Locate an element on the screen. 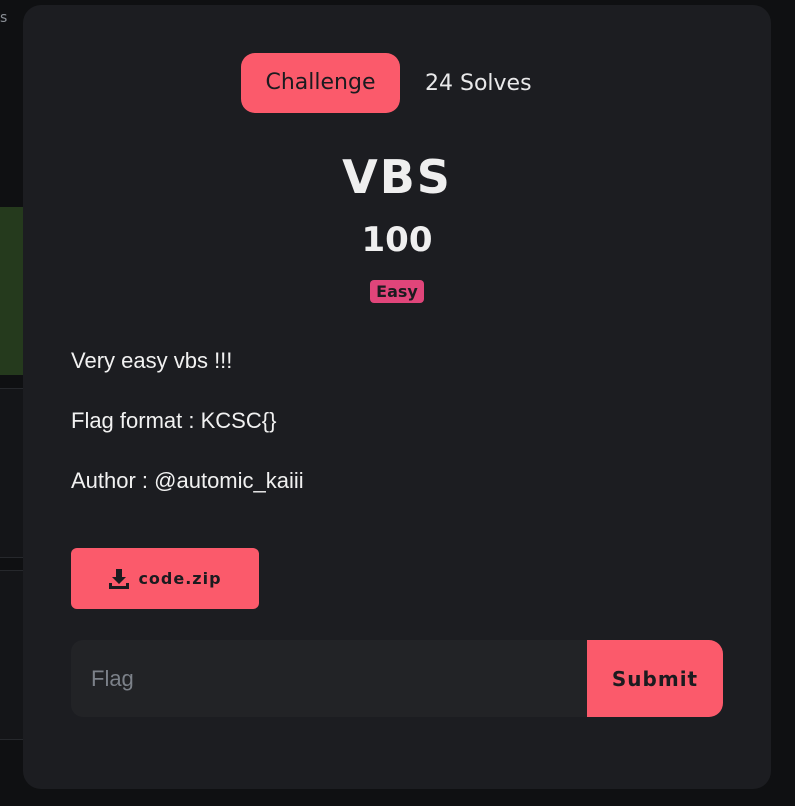 The width and height of the screenshot is (795, 806). description-line: Very easy vbs !!! is located at coordinates (152, 360).